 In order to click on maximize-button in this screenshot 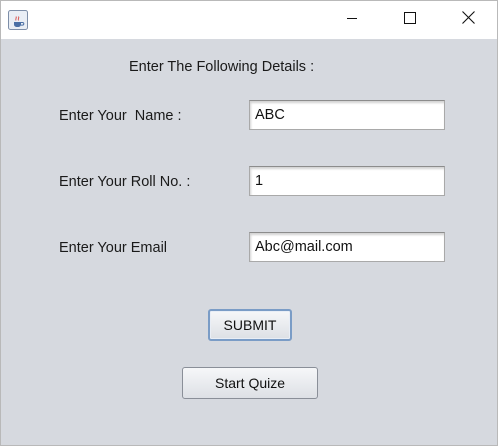, I will do `click(410, 20)`.